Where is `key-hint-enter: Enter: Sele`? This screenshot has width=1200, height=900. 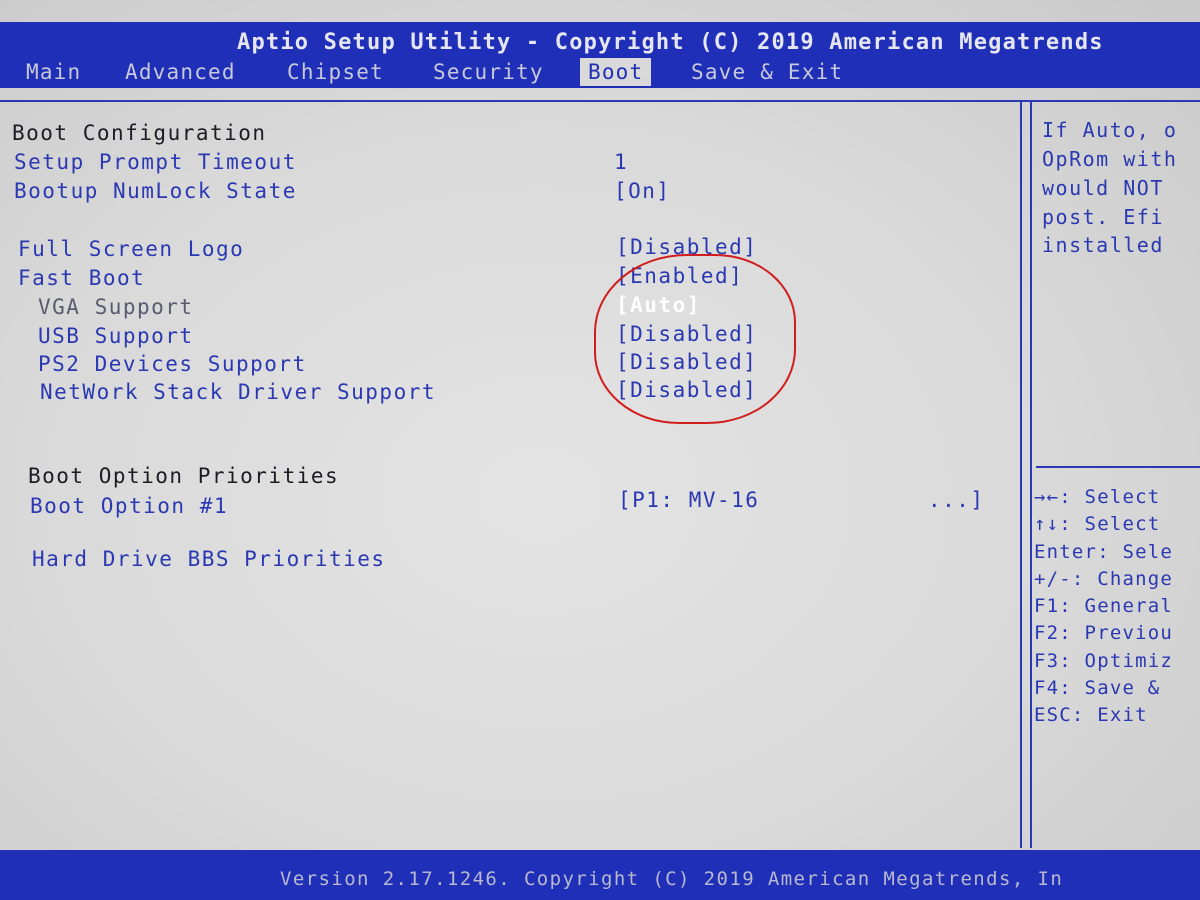 key-hint-enter: Enter: Sele is located at coordinates (1104, 552).